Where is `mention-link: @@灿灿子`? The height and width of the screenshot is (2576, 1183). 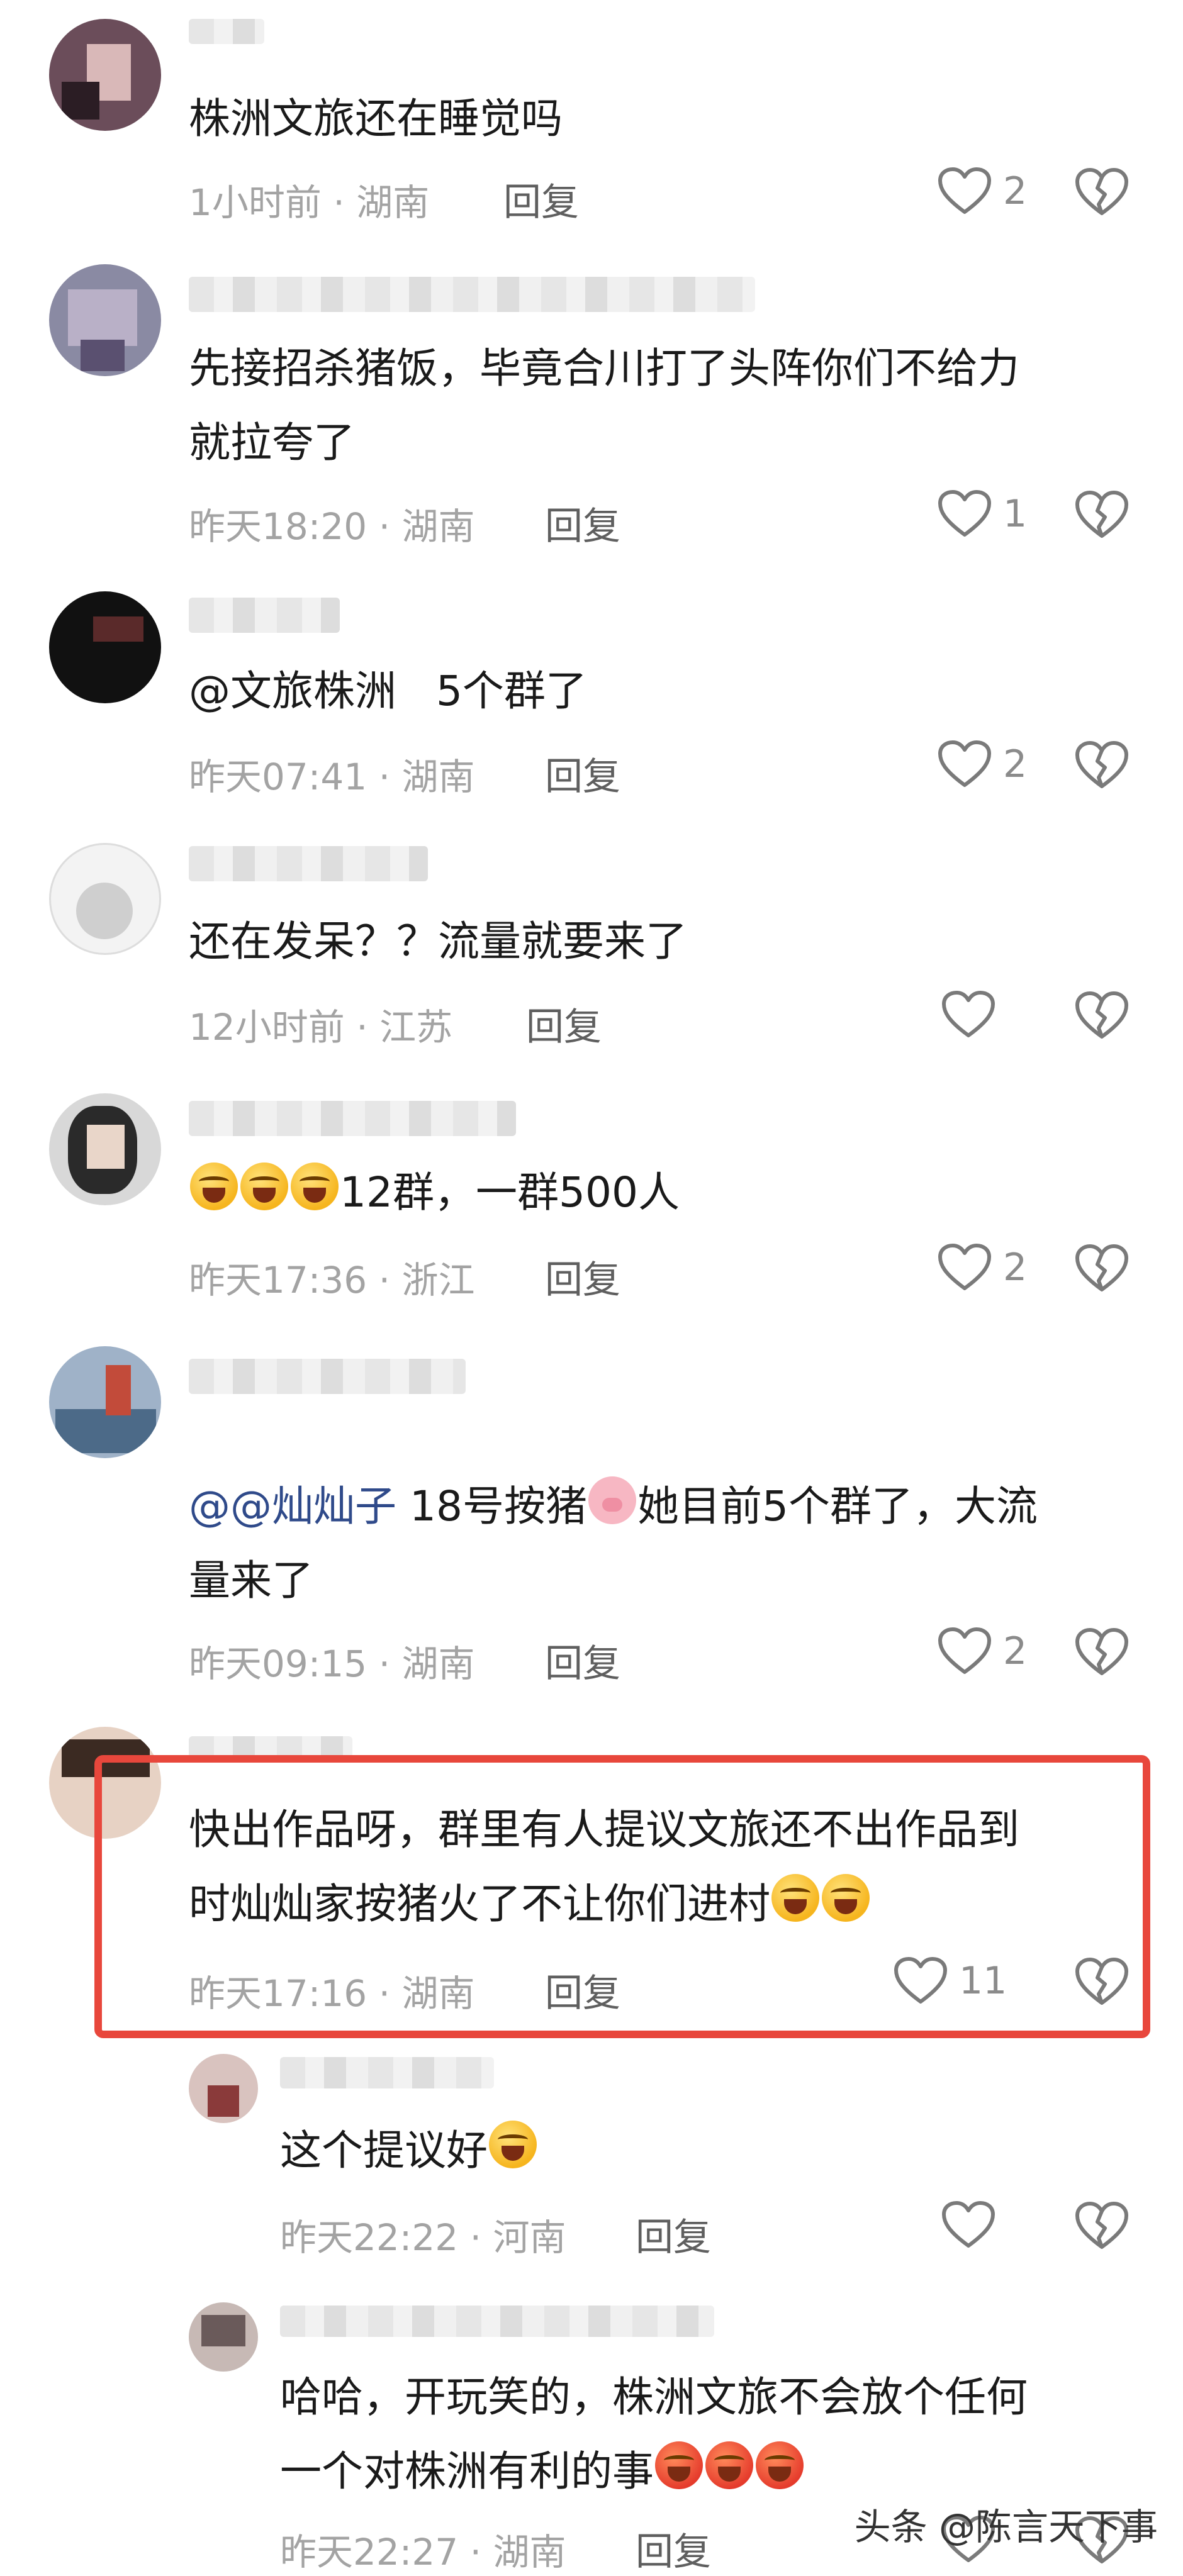 mention-link: @@灿灿子 is located at coordinates (292, 1506).